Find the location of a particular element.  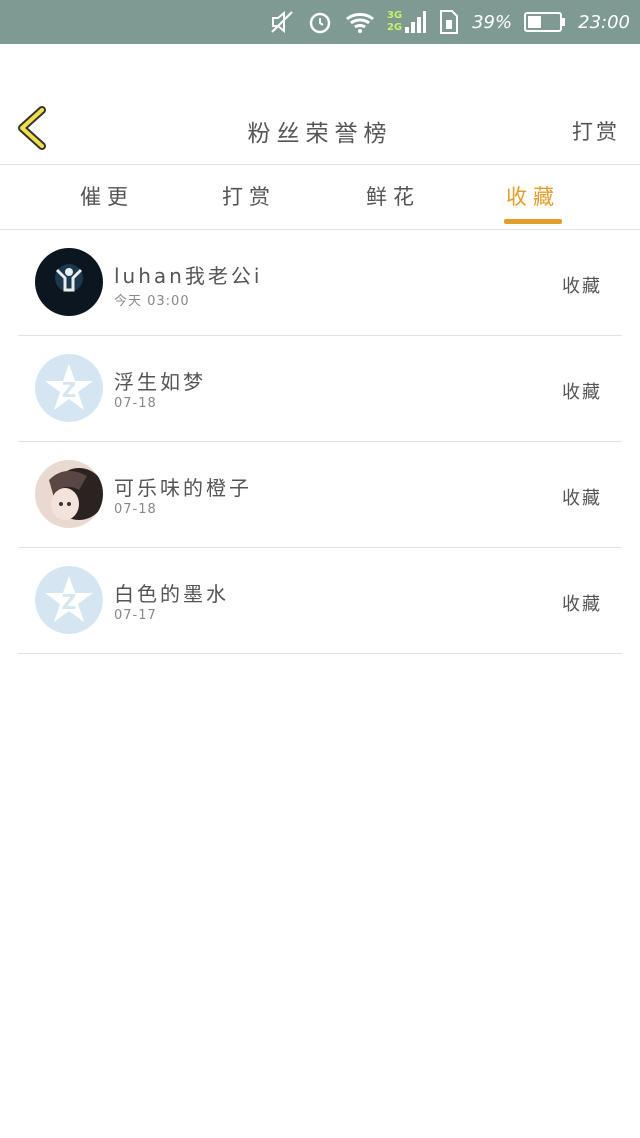

signal-icon is located at coordinates (416, 22).